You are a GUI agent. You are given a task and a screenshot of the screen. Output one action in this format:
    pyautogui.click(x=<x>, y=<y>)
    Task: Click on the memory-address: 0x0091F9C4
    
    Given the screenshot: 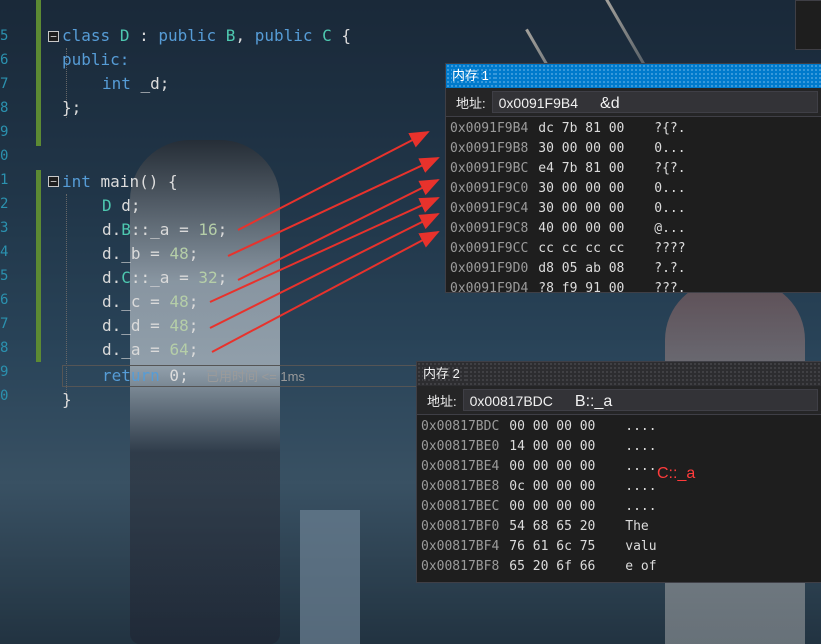 What is the action you would take?
    pyautogui.click(x=489, y=208)
    